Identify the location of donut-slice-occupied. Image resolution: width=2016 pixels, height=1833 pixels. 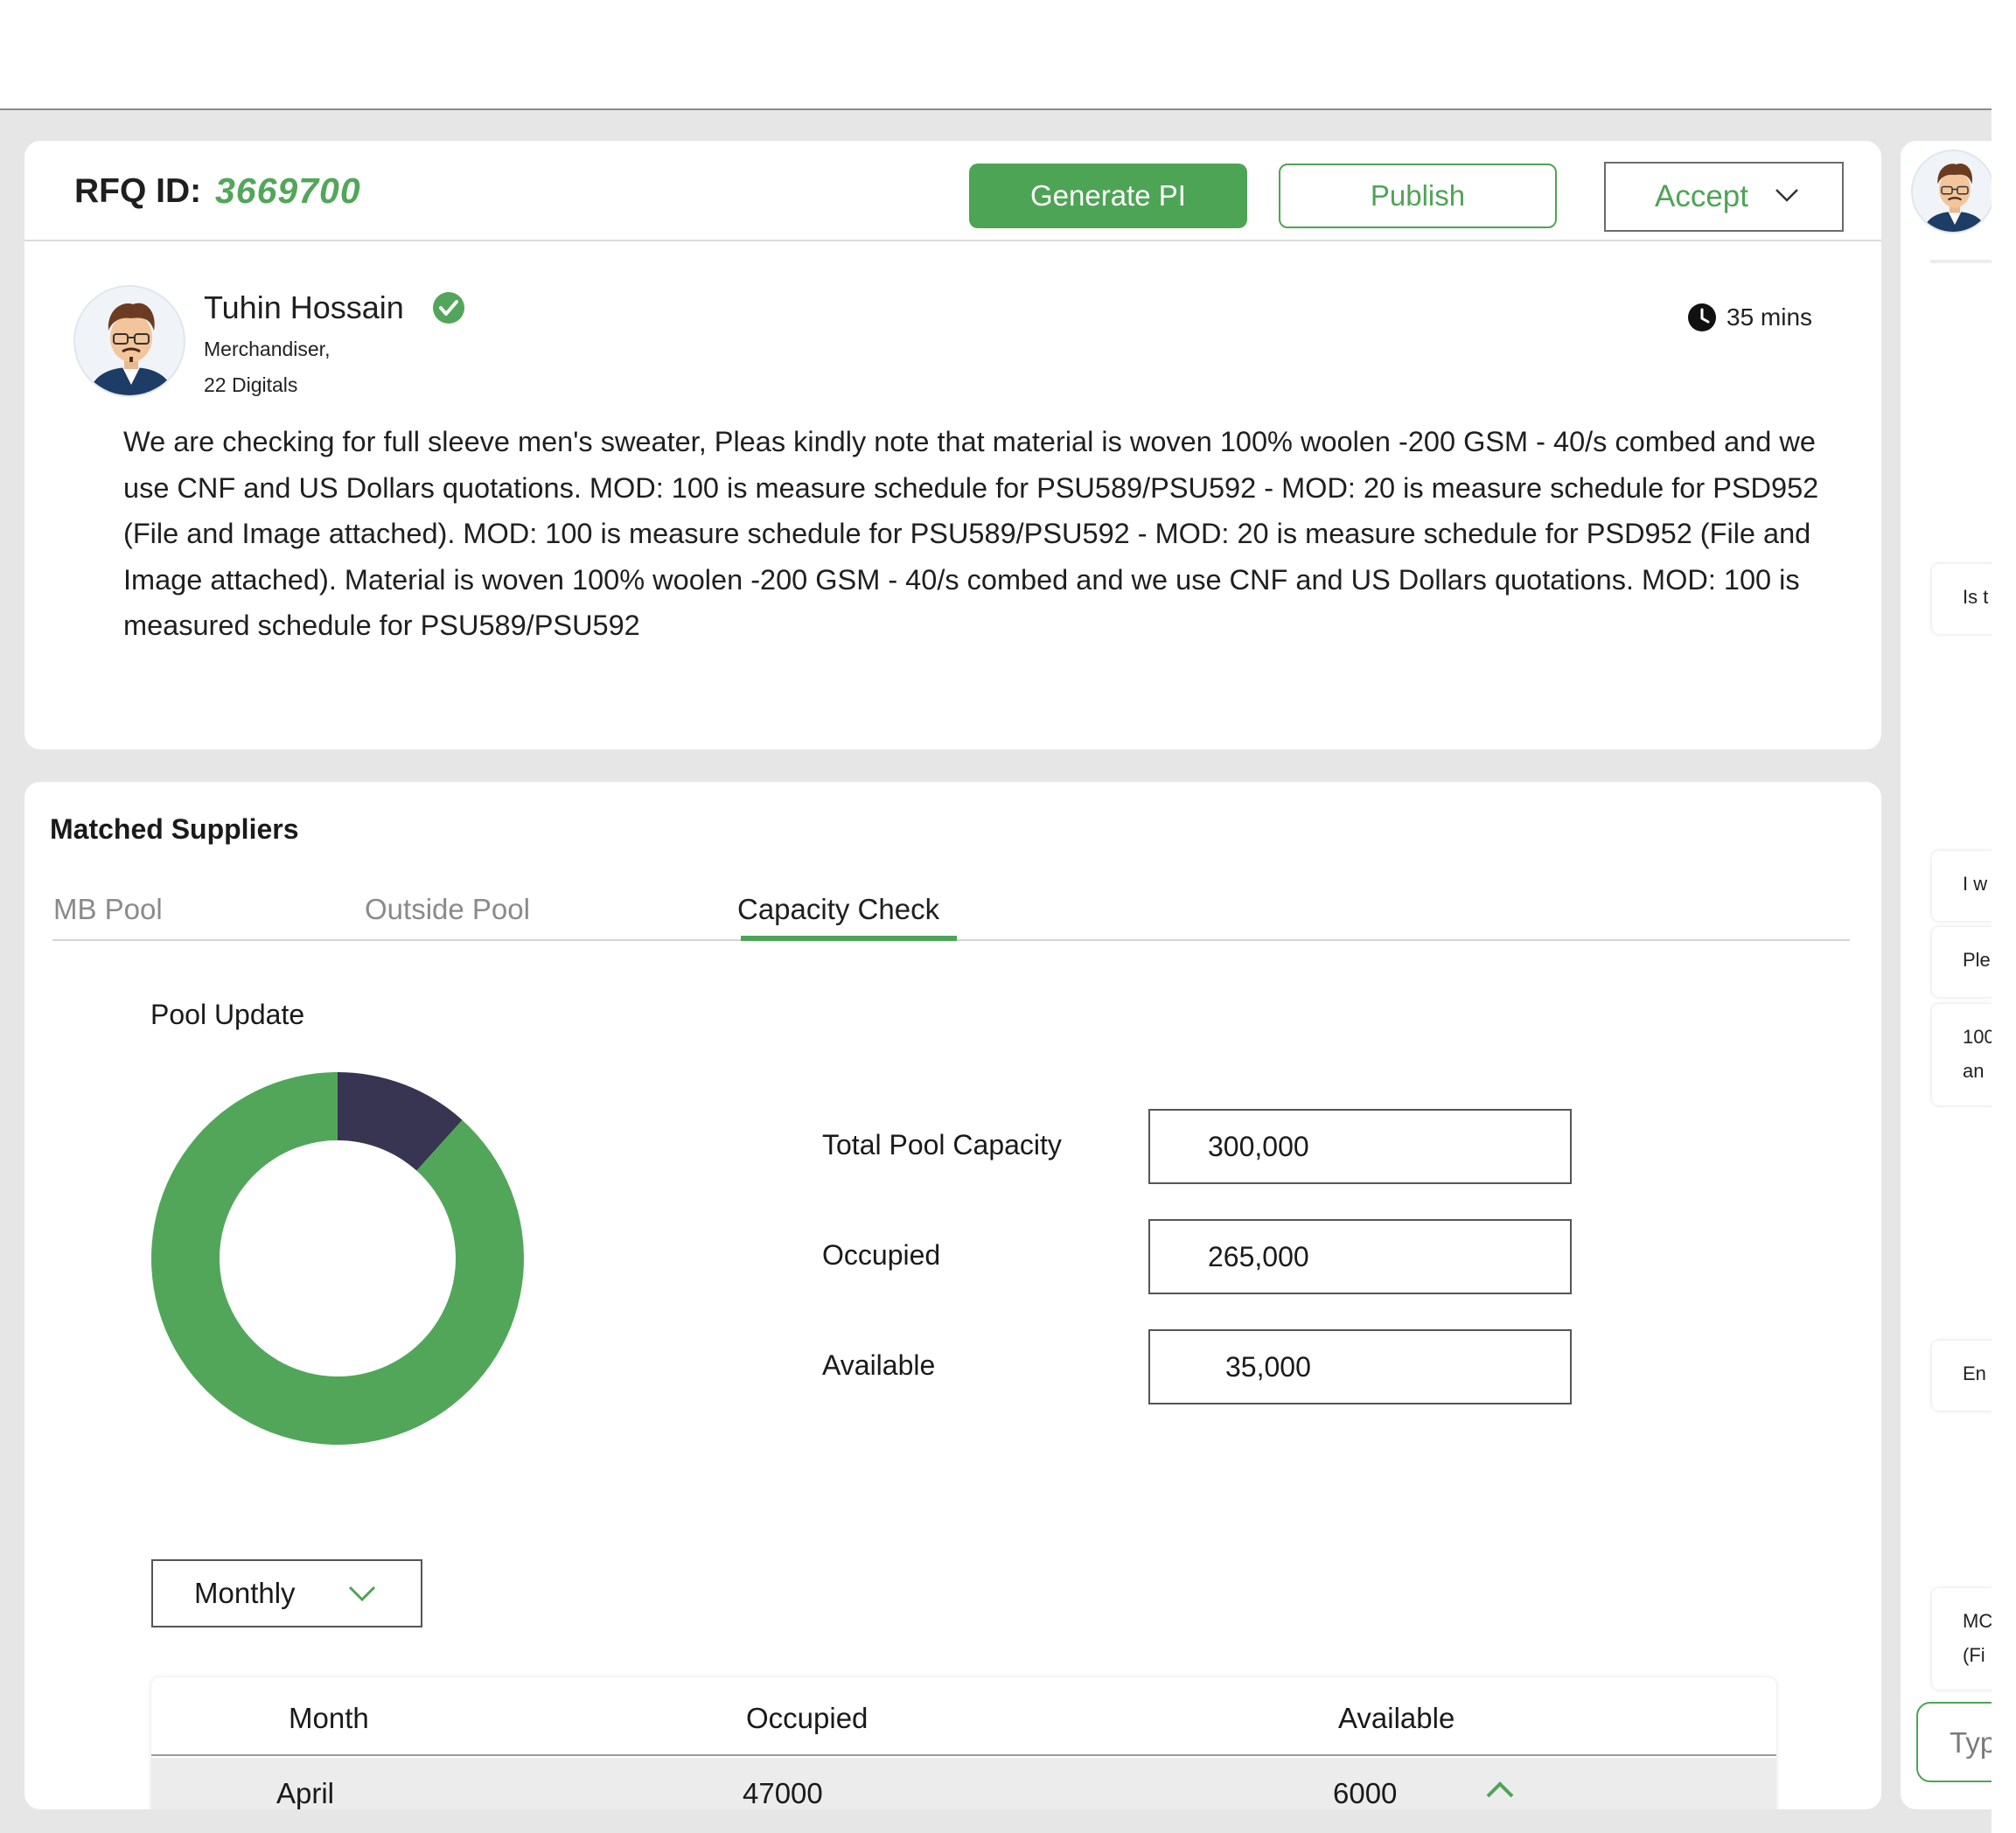
(338, 1258).